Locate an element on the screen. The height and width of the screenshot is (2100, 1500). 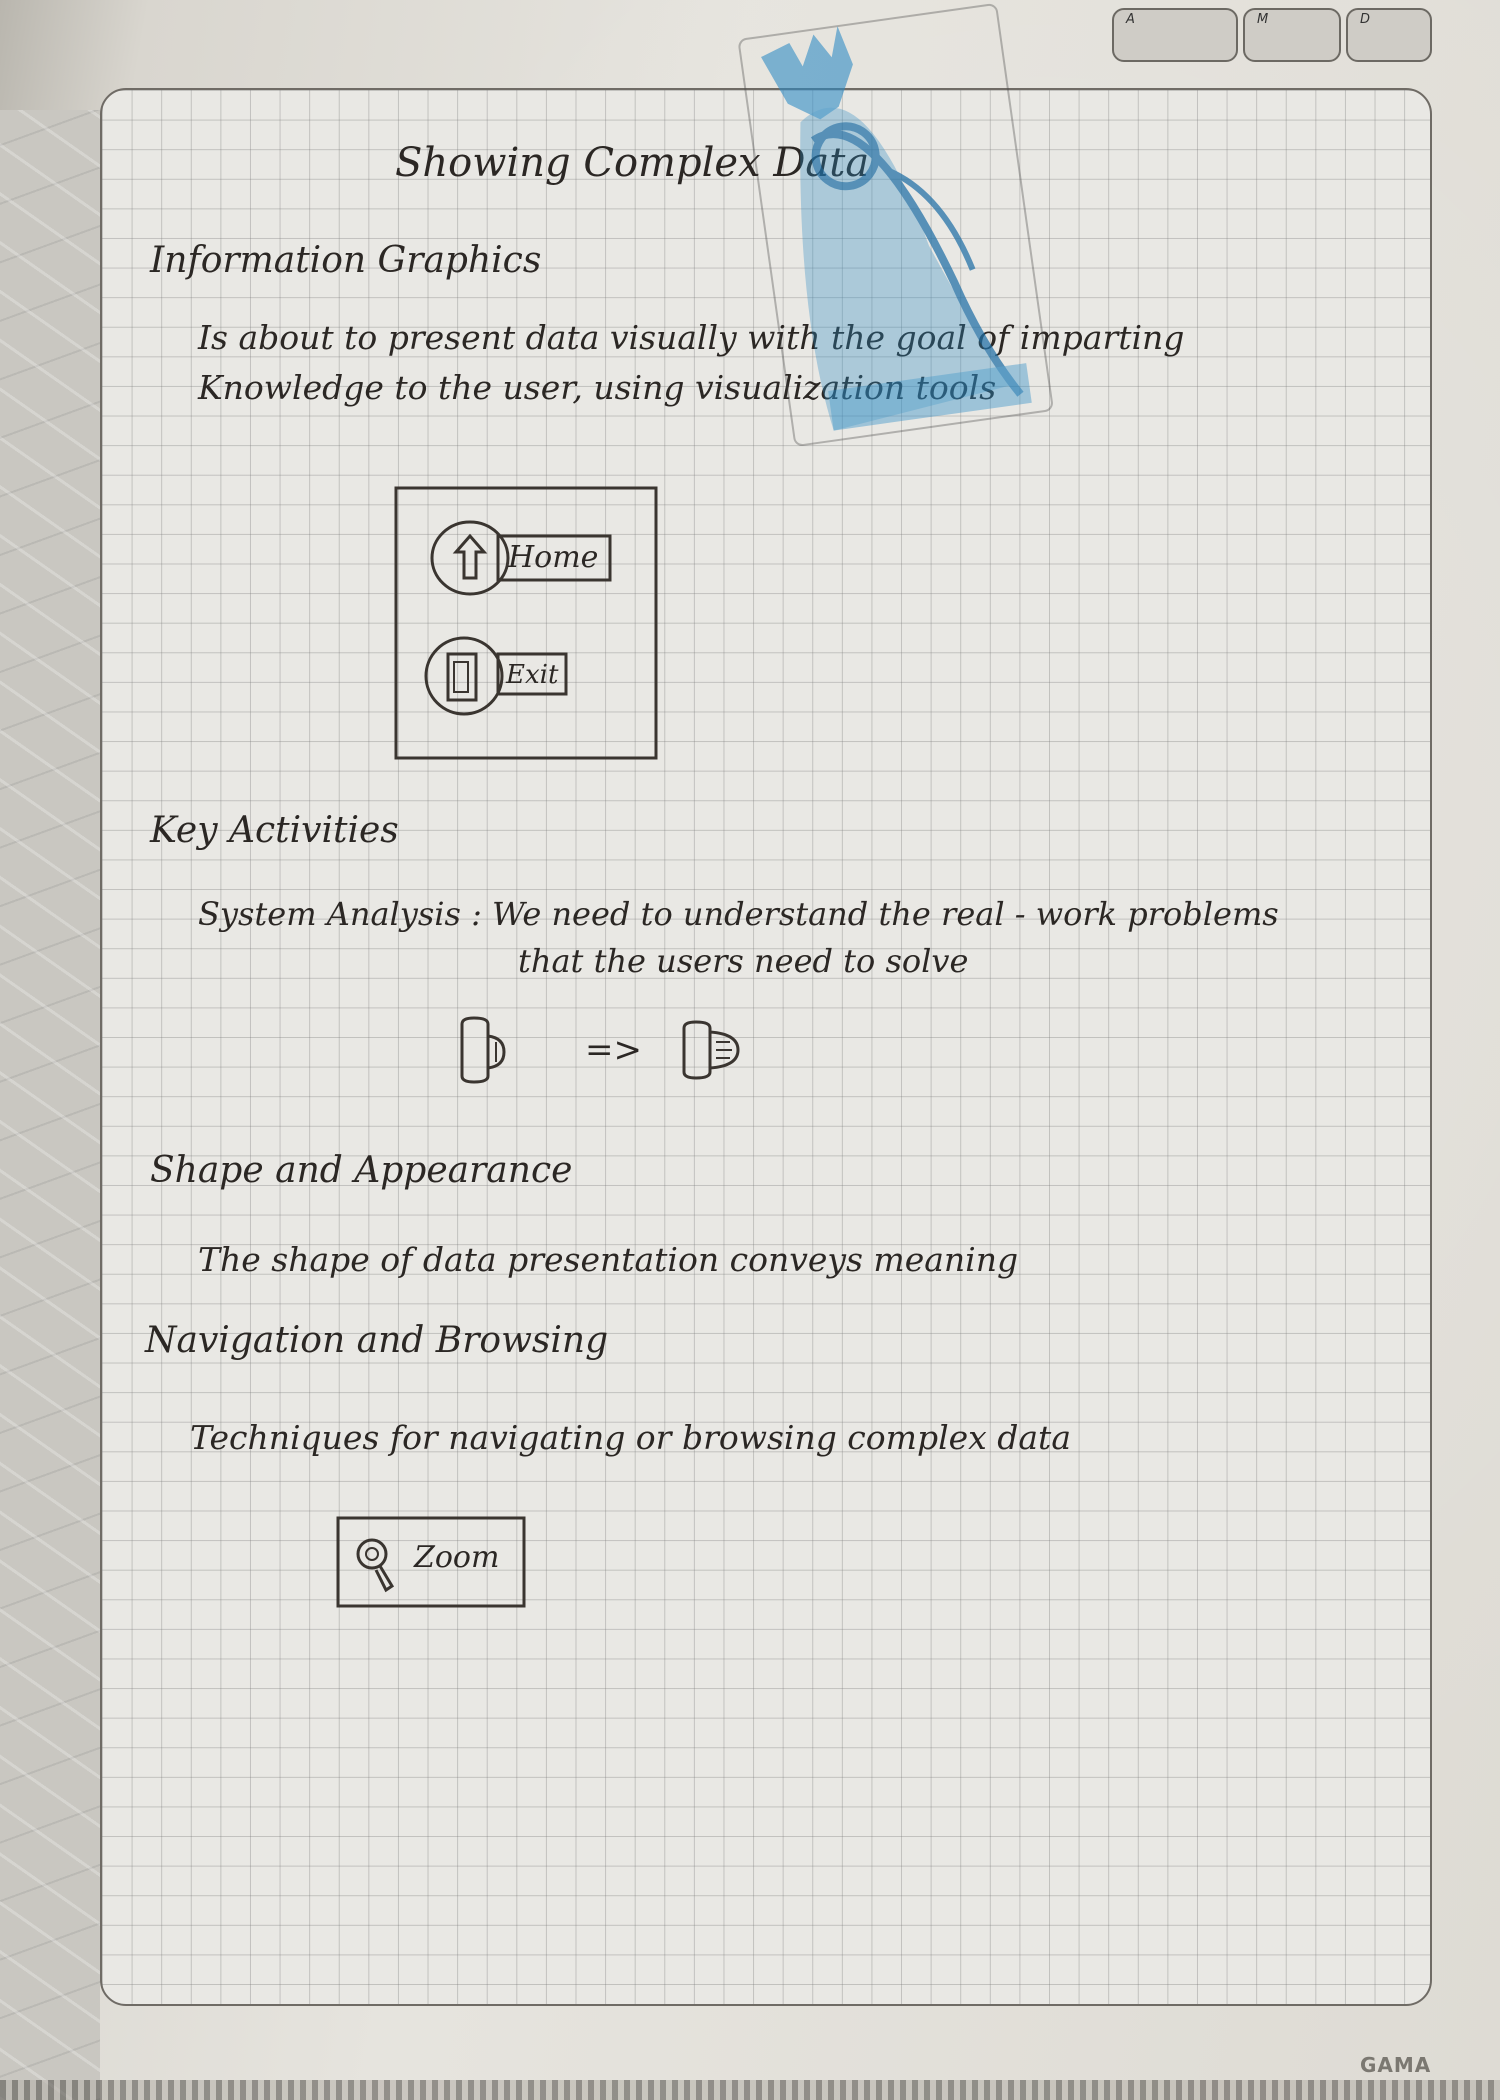
date-box-m: M is located at coordinates (1292, 35).